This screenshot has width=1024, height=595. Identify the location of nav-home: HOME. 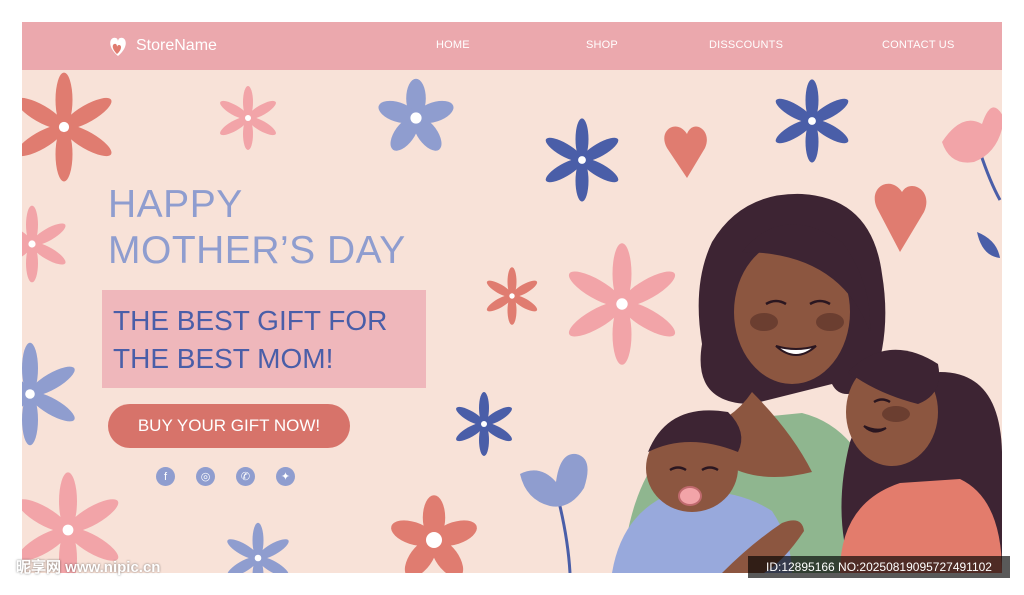
(453, 45).